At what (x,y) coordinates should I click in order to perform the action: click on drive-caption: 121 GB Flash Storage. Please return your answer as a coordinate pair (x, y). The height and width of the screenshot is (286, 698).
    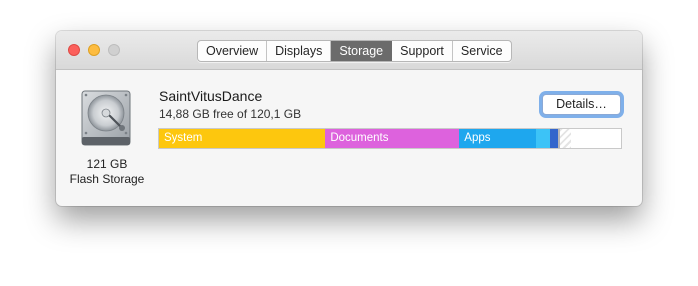
    Looking at the image, I should click on (107, 172).